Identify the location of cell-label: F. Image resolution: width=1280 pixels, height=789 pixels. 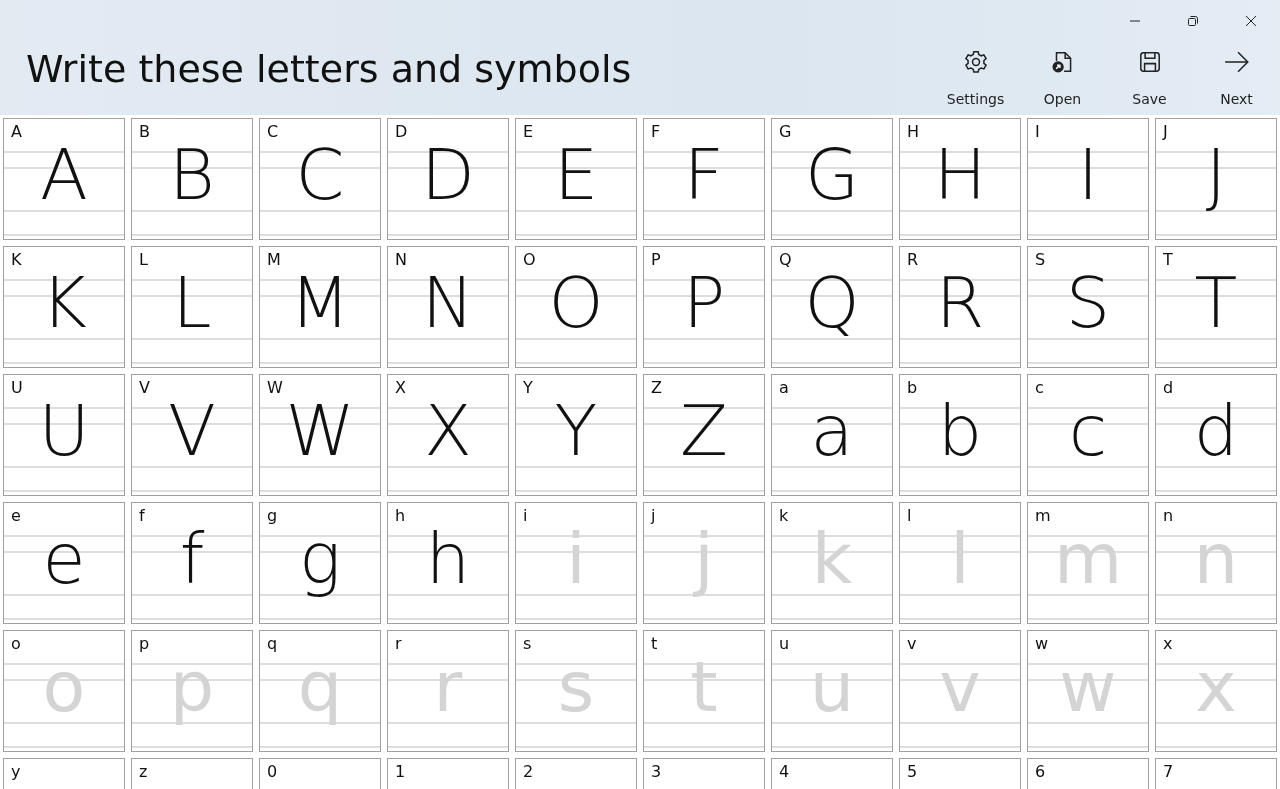
(656, 132).